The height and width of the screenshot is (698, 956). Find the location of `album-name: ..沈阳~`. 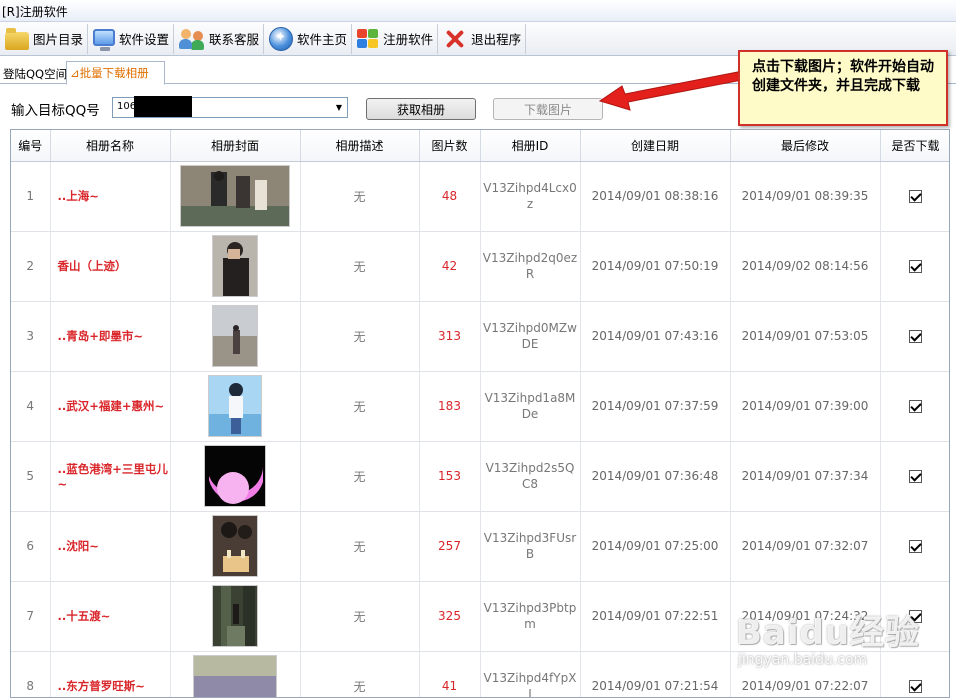

album-name: ..沈阳~ is located at coordinates (110, 546).